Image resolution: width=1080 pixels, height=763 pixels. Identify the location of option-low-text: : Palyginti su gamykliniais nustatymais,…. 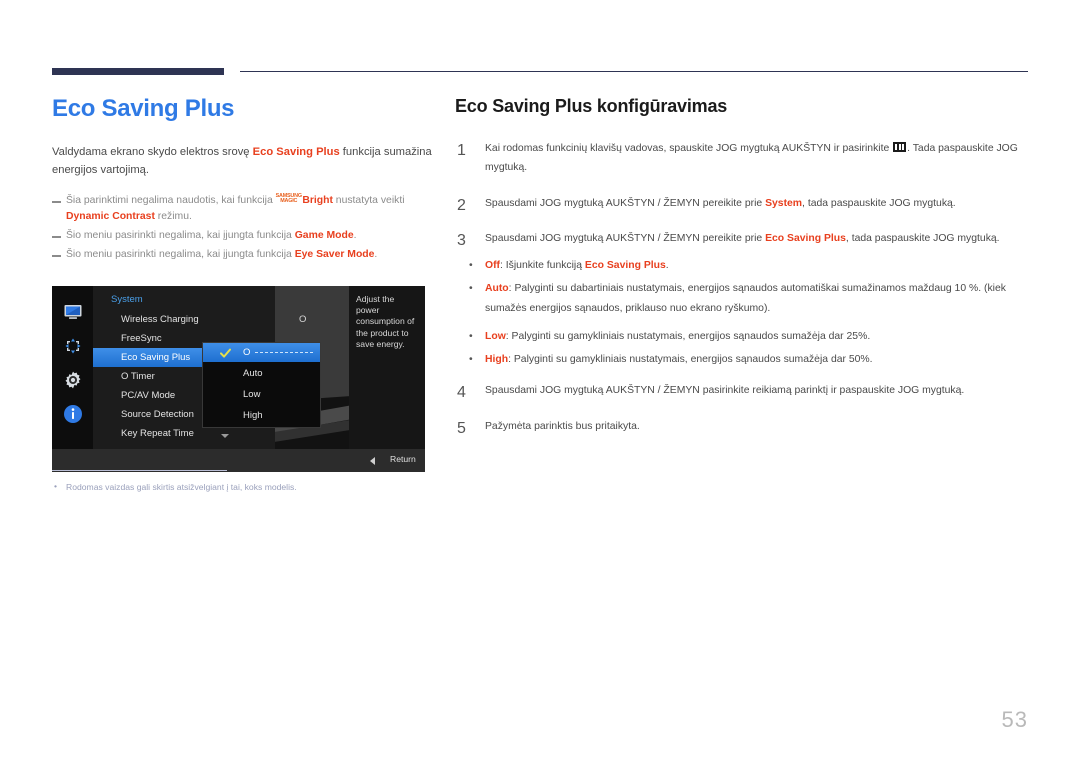
(688, 336).